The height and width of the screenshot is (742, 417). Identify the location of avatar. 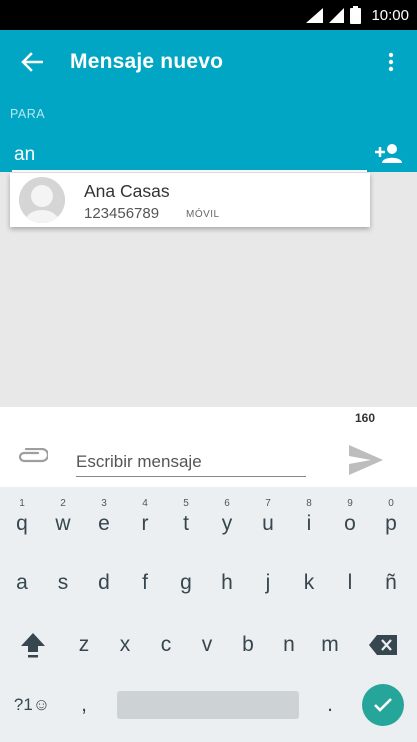
(42, 200).